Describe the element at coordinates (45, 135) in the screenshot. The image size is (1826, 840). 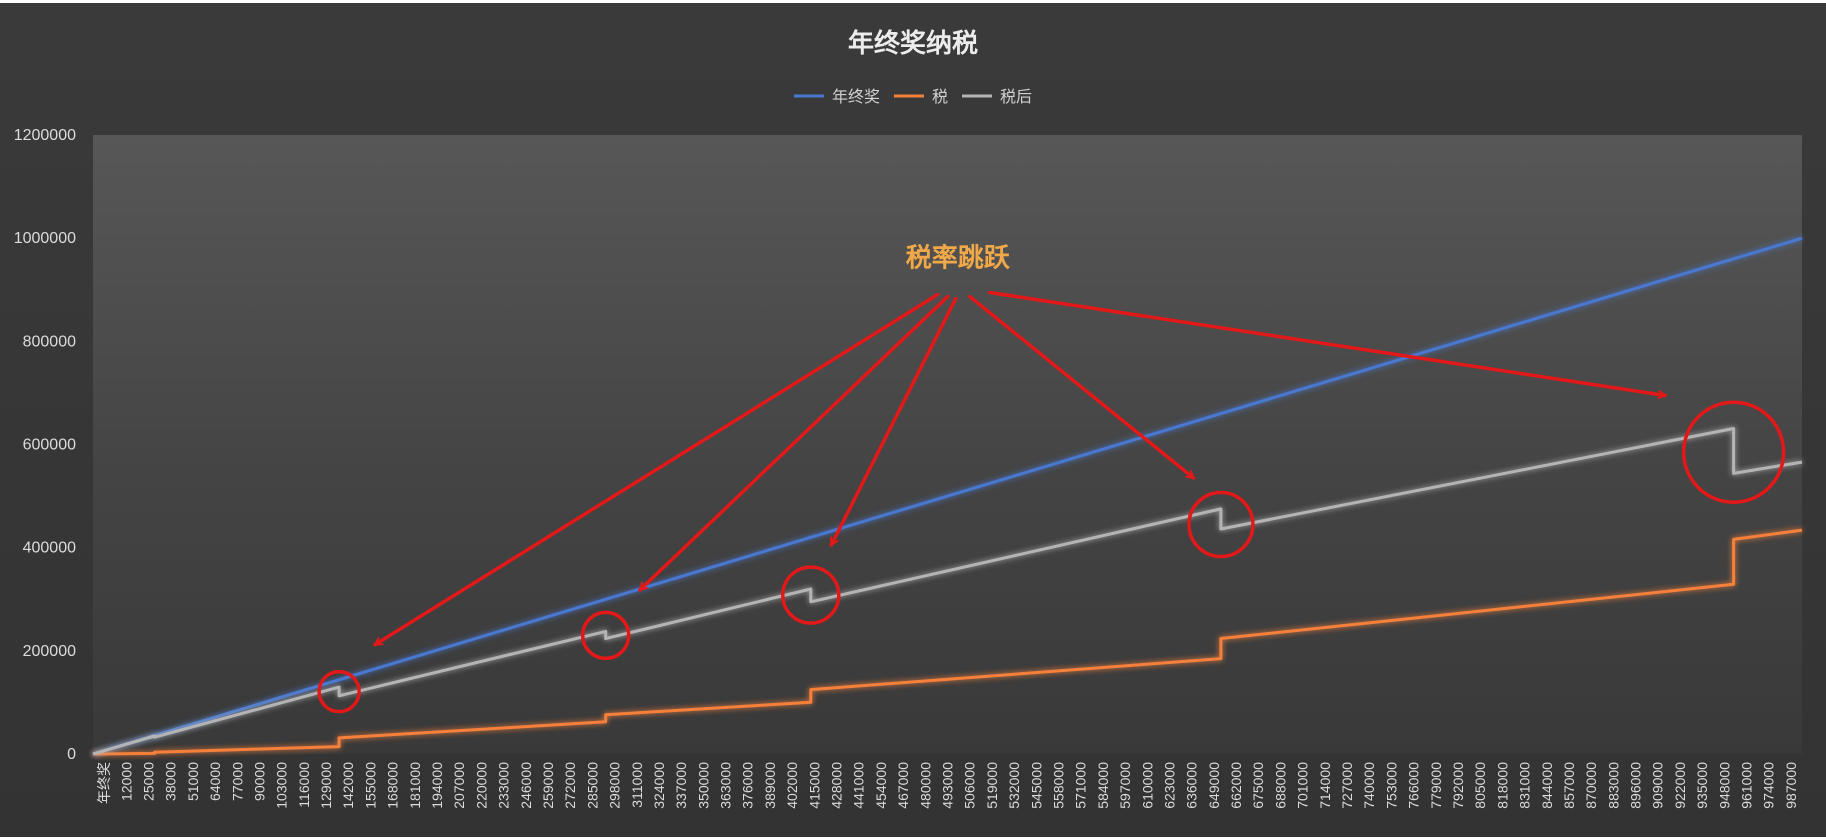
I see `y-tick-label-6: 1200000` at that location.